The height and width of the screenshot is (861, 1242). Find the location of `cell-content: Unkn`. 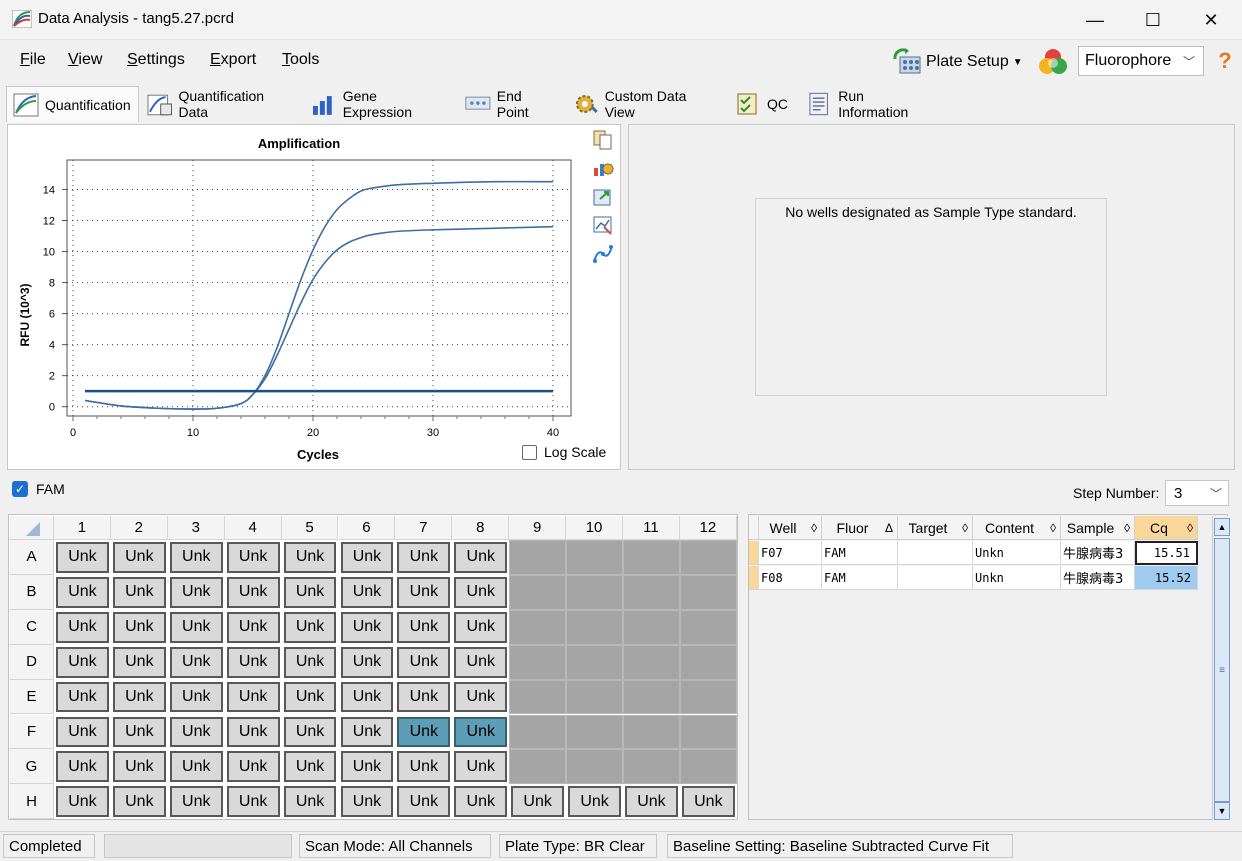

cell-content: Unkn is located at coordinates (1017, 553).